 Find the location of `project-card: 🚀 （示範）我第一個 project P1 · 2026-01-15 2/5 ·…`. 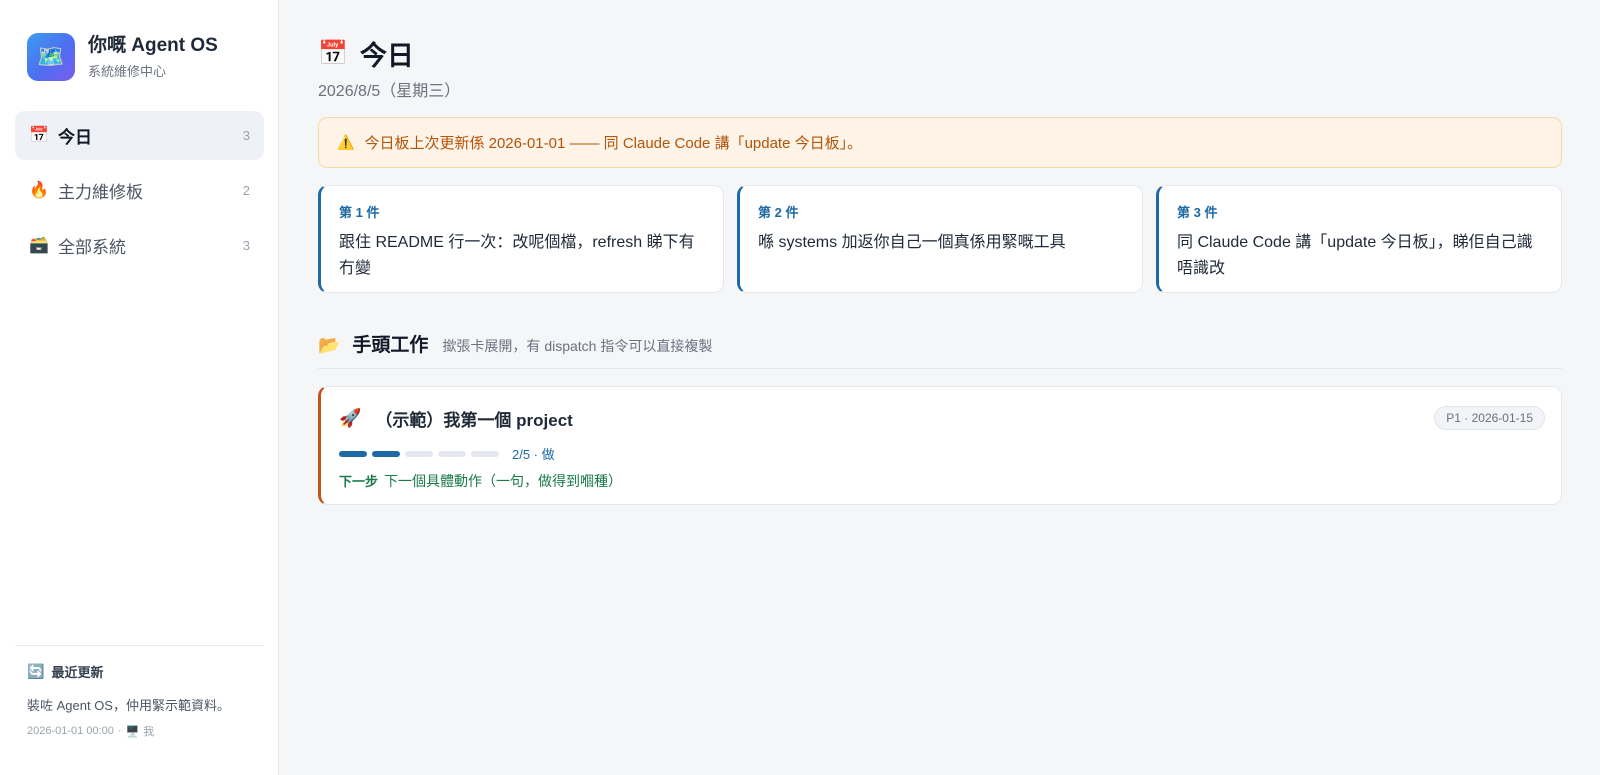

project-card: 🚀 （示範）我第一個 project P1 · 2026-01-15 2/5 ·… is located at coordinates (940, 445).